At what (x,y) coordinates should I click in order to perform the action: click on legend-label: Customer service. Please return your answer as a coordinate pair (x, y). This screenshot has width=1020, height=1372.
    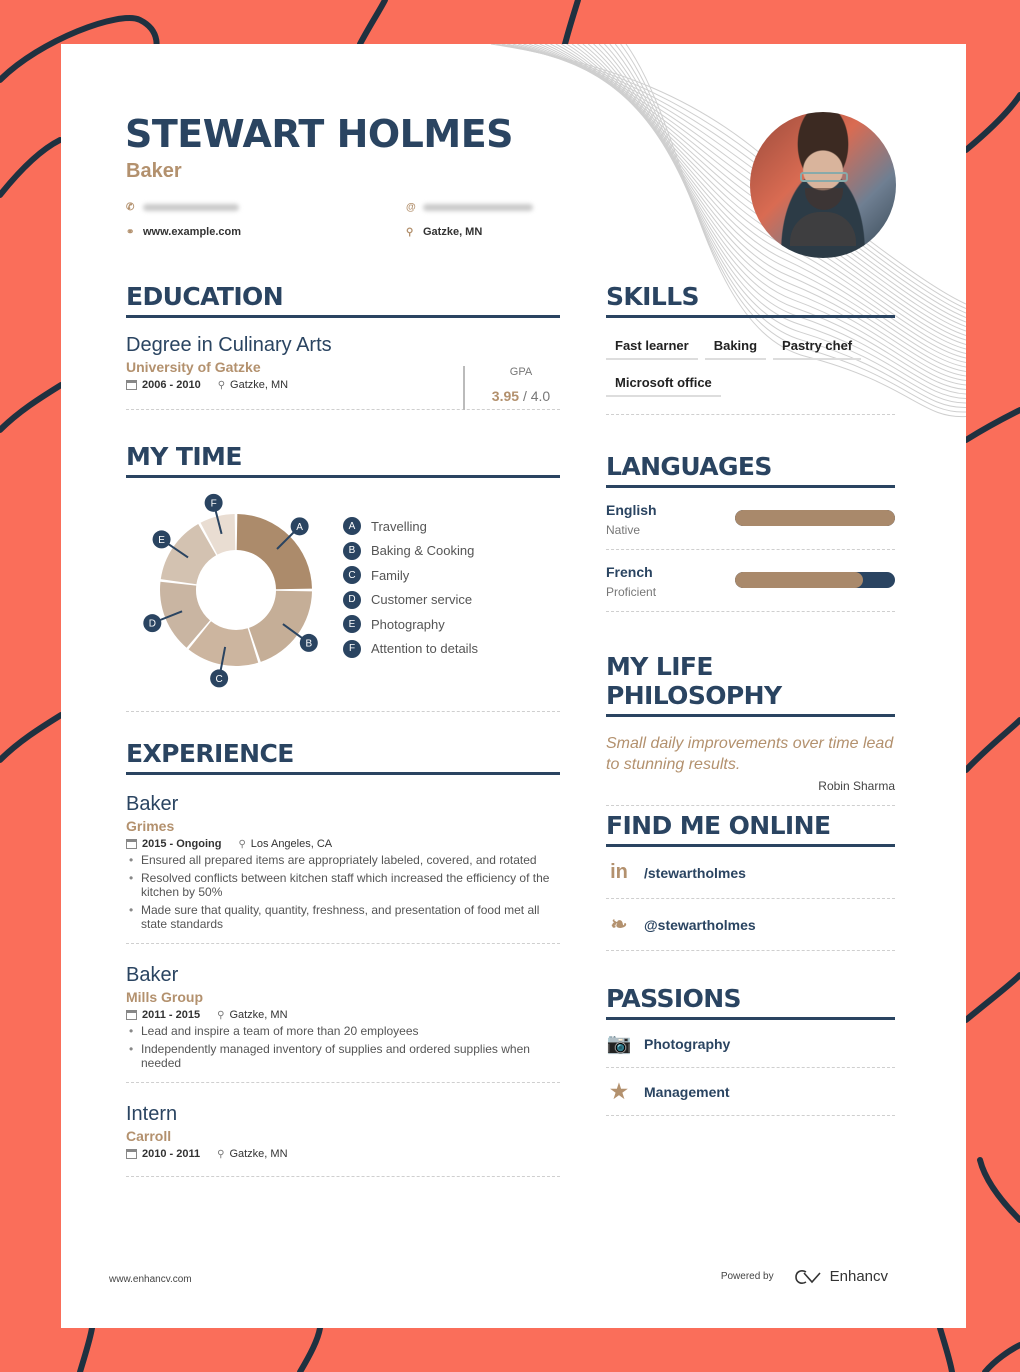
    Looking at the image, I should click on (422, 600).